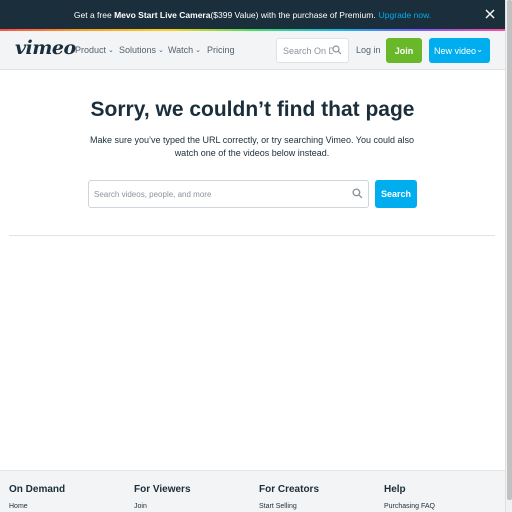 The image size is (512, 512). Describe the element at coordinates (405, 15) in the screenshot. I see `promo-upgrade-link: Upgrade now.` at that location.